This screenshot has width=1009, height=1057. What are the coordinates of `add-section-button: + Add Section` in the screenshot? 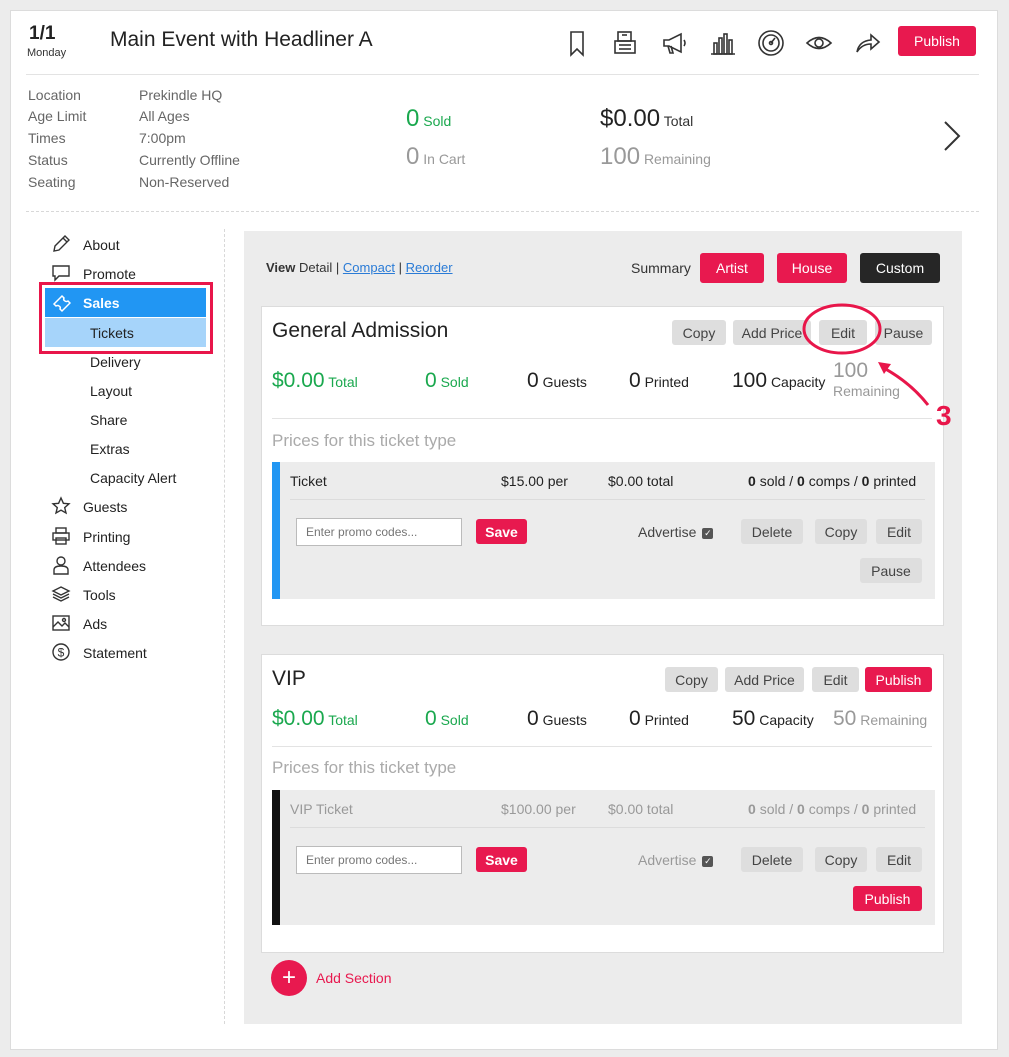 It's located at (331, 978).